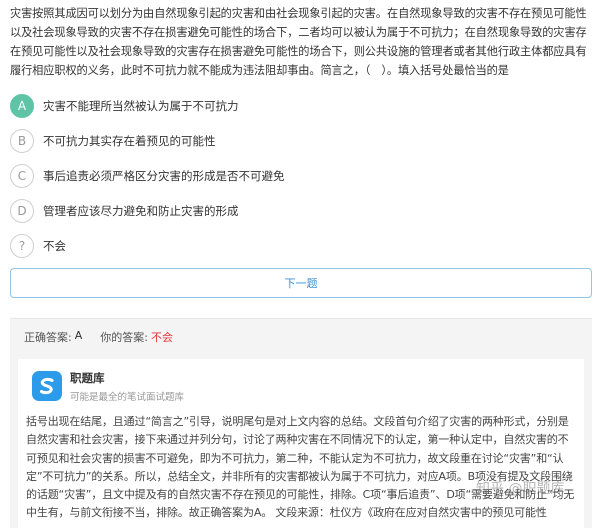 This screenshot has width=600, height=528. I want to click on option-a: A 灾害不能理所当然被认为属于不可抗力, so click(301, 105).